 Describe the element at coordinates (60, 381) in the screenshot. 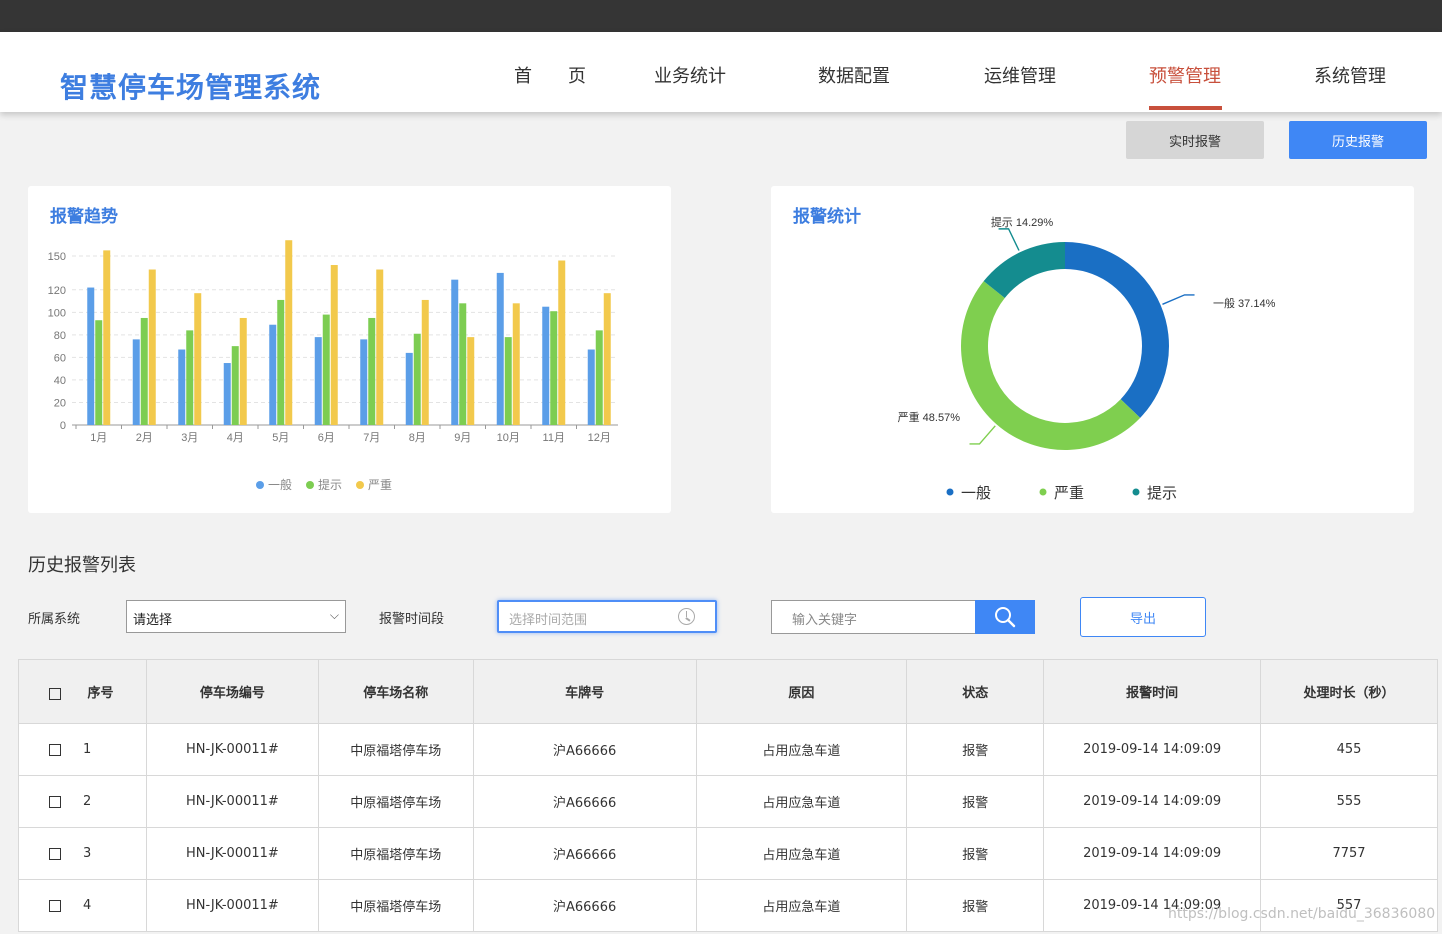

I see `y-tick-label: 40` at that location.